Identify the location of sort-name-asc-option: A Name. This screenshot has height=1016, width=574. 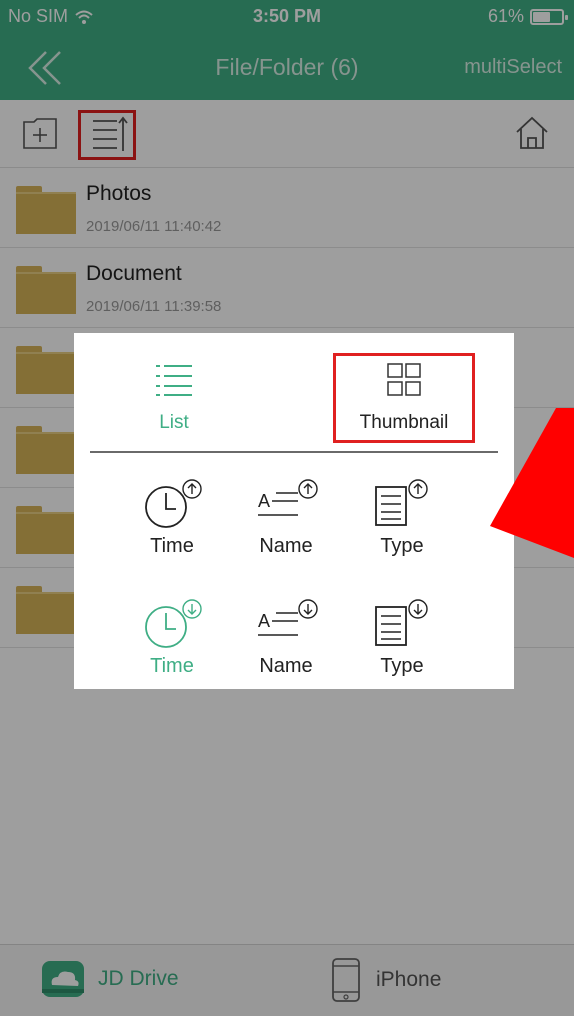
(286, 522).